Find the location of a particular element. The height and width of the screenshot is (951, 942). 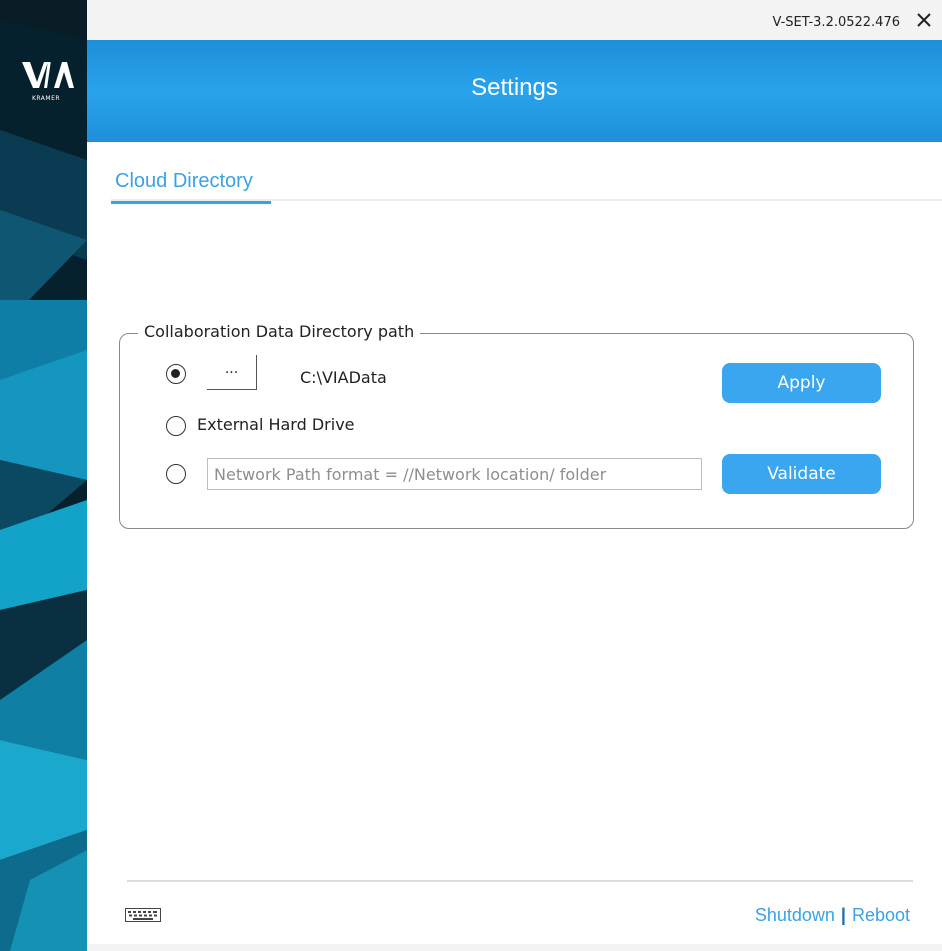

left-rail: KRAMER is located at coordinates (43, 475).